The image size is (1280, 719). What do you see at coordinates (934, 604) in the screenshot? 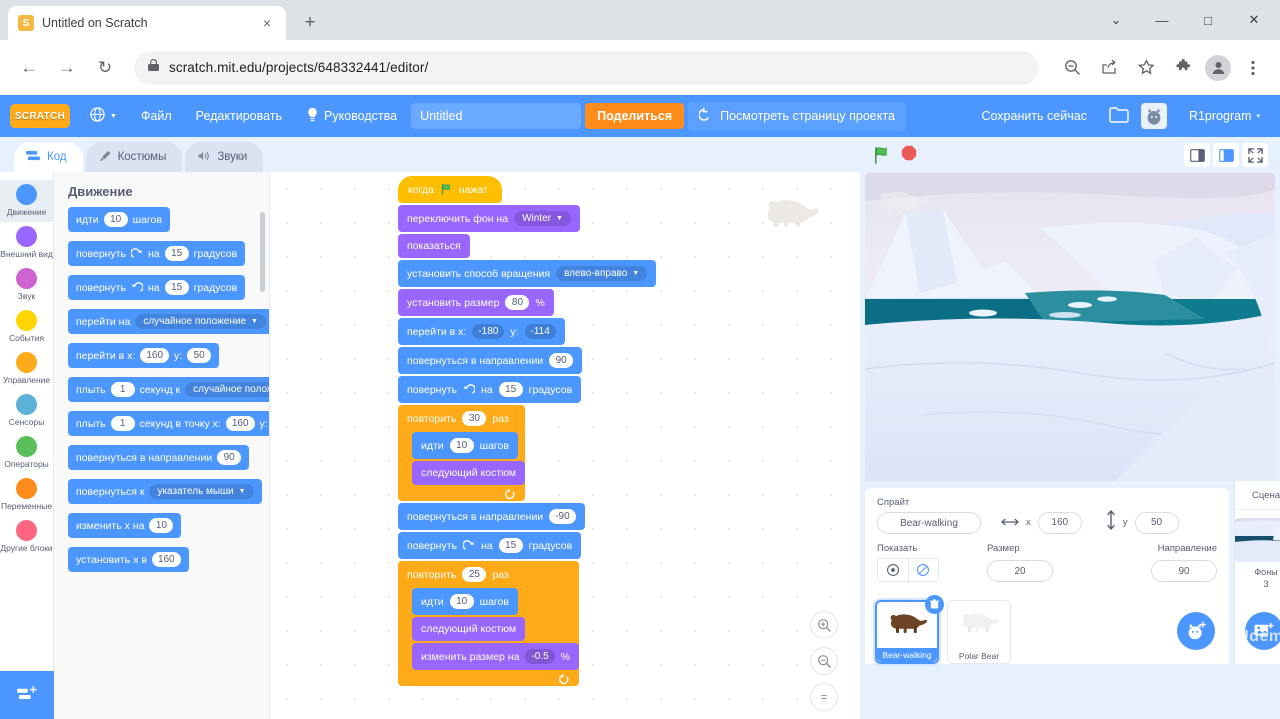
I see `trash-icon` at bounding box center [934, 604].